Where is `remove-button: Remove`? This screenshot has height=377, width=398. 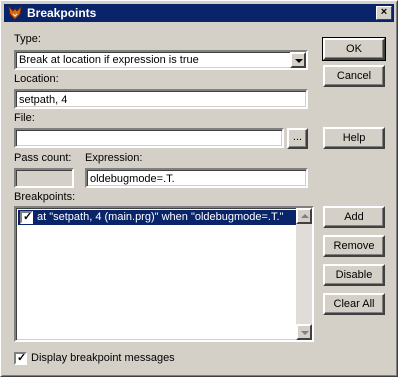
remove-button: Remove is located at coordinates (354, 246).